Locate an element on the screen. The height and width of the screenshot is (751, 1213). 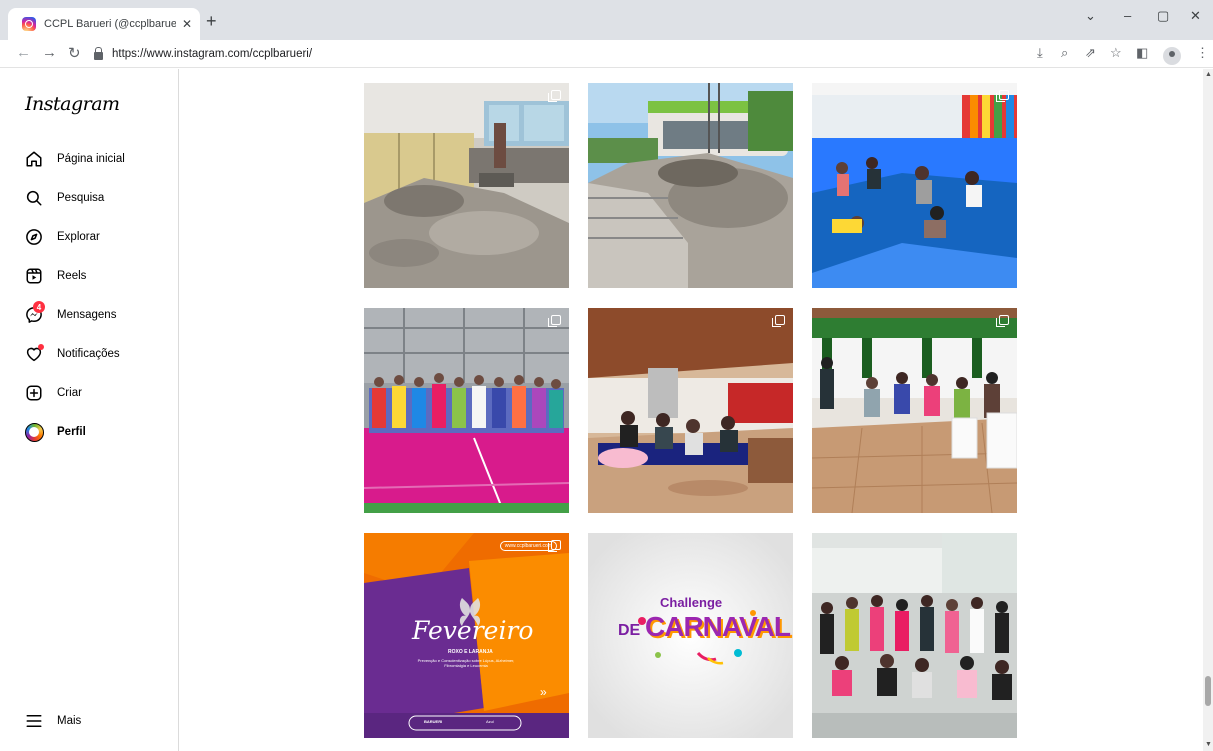
browser-tab: CCPL Barueri (@ccplbarueri) • Fo ✕ is located at coordinates (104, 24).